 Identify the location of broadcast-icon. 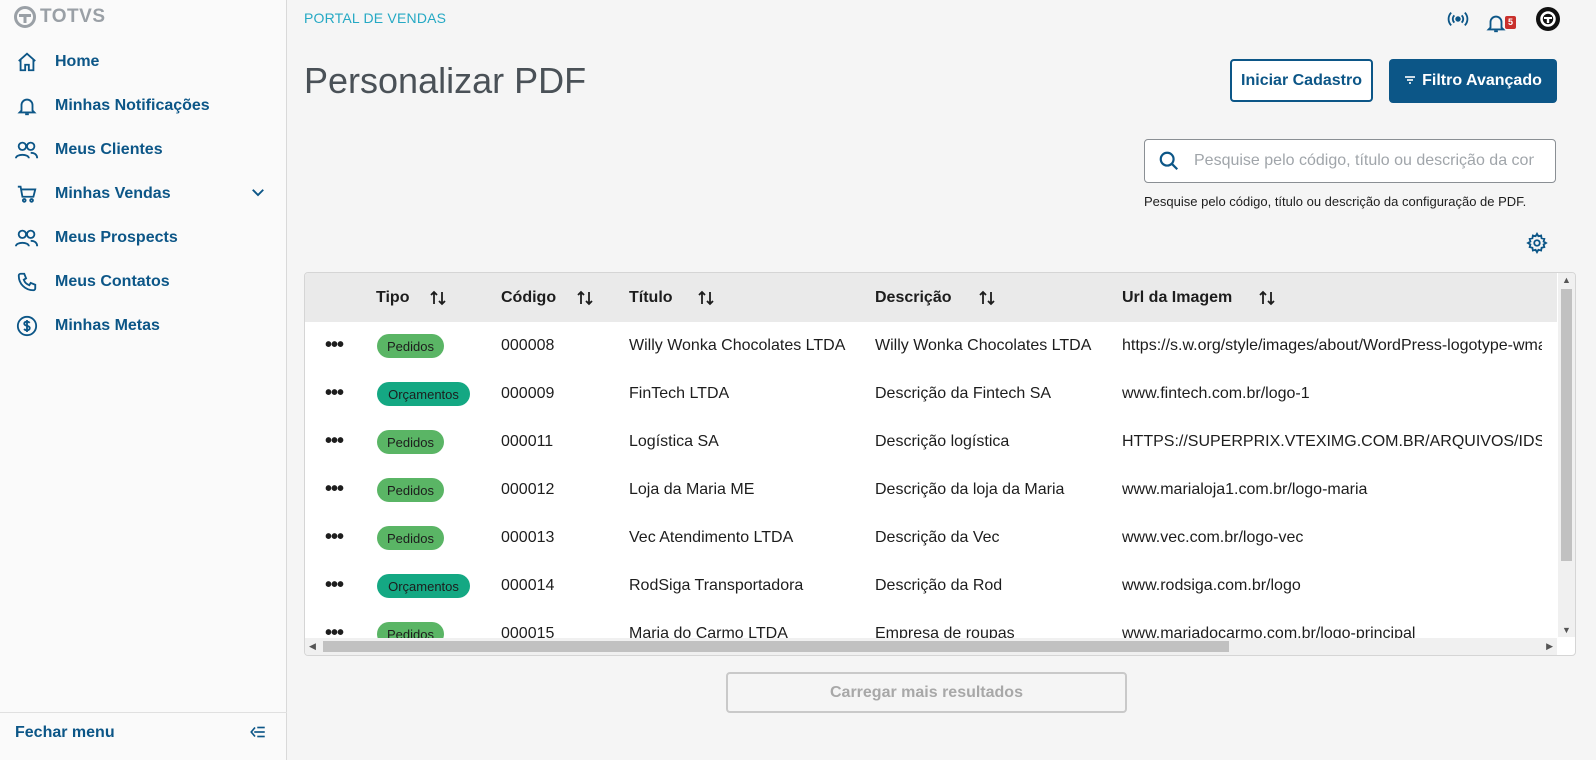
(1458, 21).